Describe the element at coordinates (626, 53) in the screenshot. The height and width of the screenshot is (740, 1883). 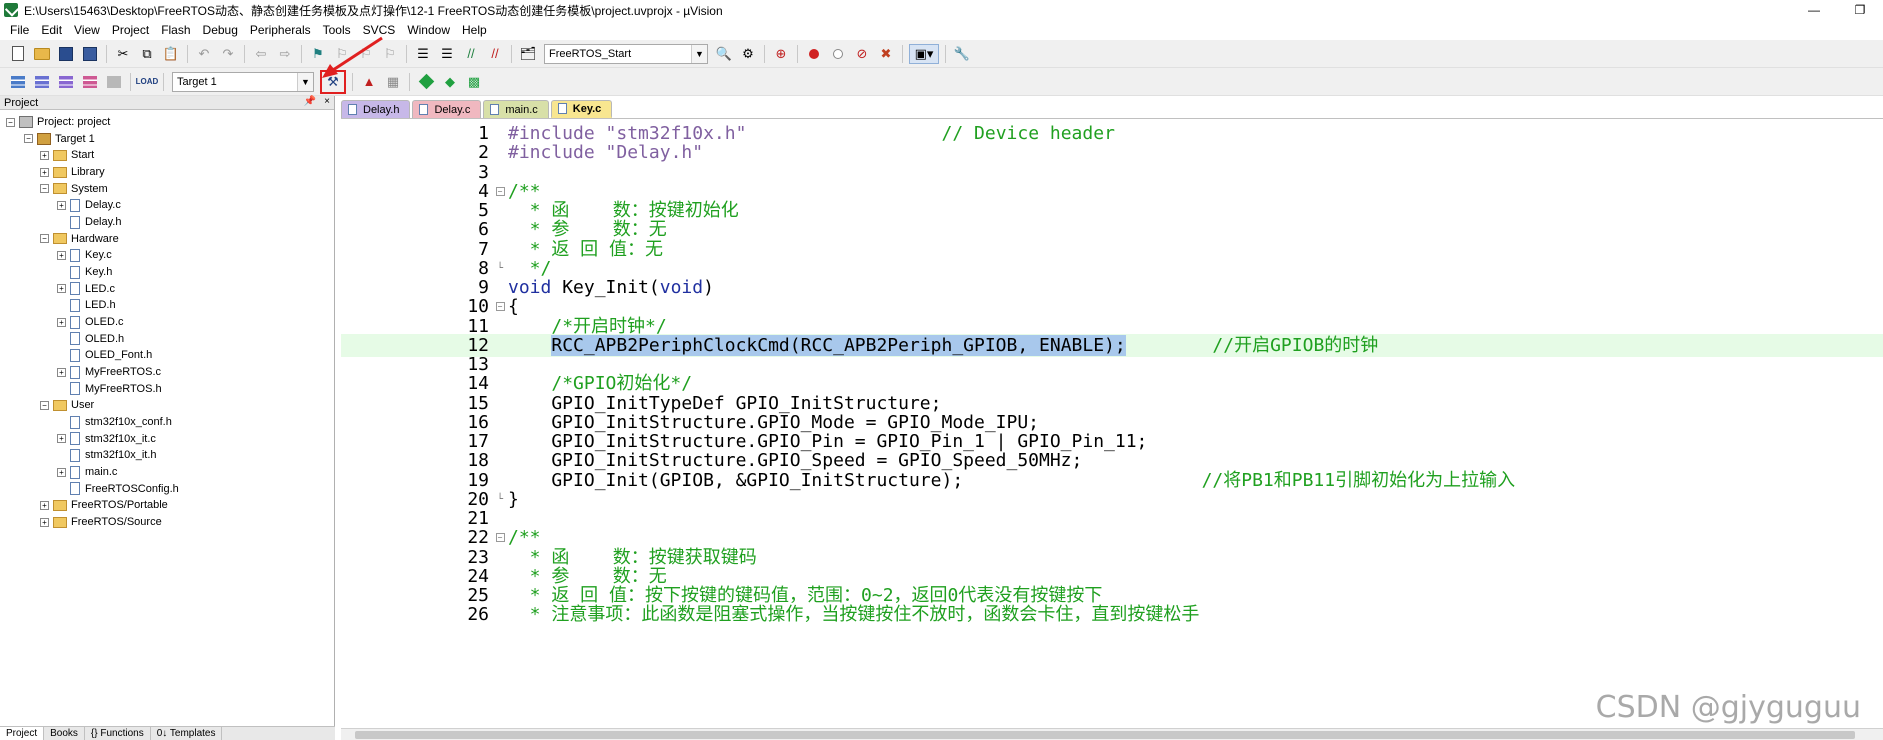
I see `function-combo: FreeRTOS_Start ▼` at that location.